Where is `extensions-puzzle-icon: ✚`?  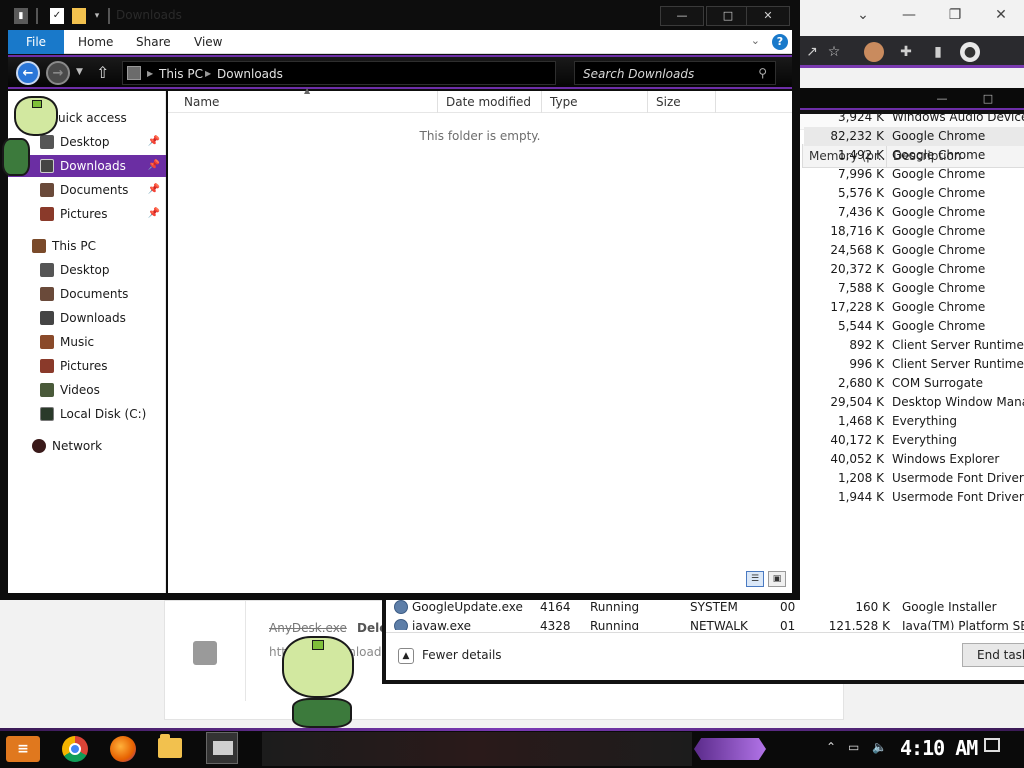
extensions-puzzle-icon: ✚ is located at coordinates (906, 52).